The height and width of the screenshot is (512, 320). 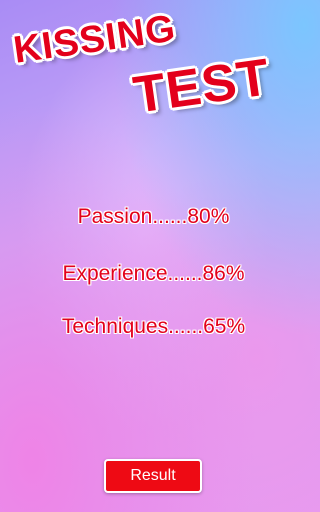 I want to click on title-test: TEST, so click(x=201, y=86).